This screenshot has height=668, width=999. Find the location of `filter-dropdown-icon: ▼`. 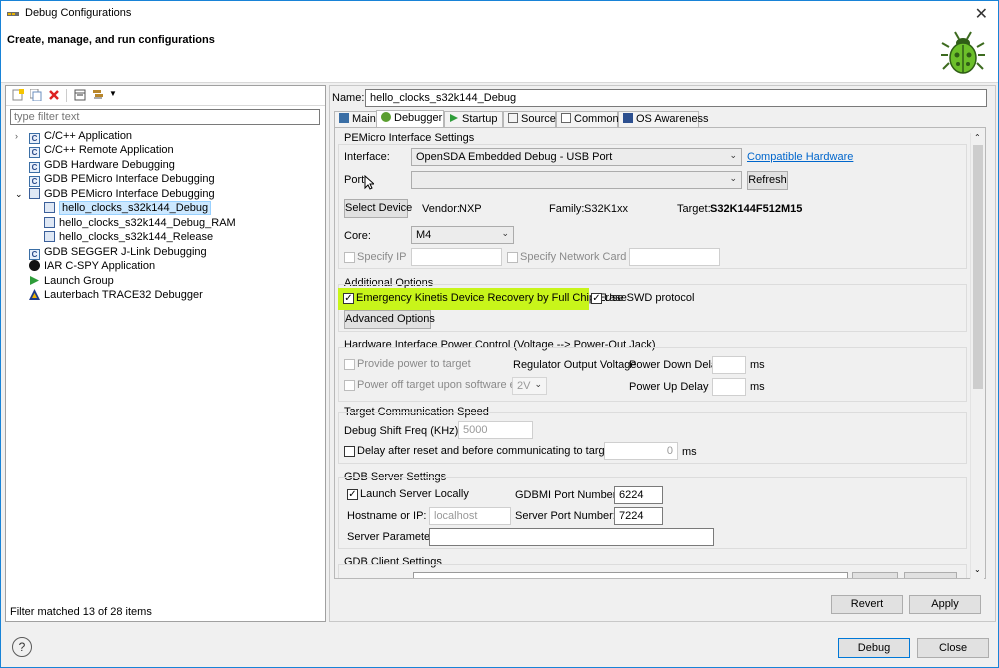

filter-dropdown-icon: ▼ is located at coordinates (113, 93).